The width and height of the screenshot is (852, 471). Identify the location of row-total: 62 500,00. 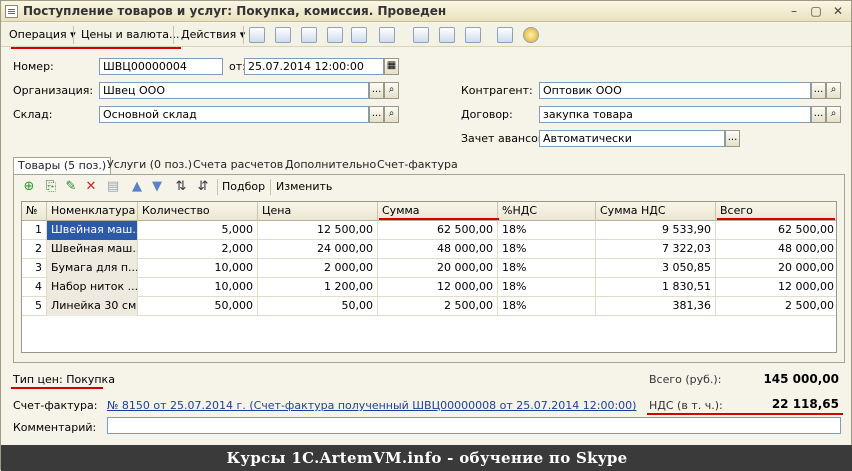
(776, 230).